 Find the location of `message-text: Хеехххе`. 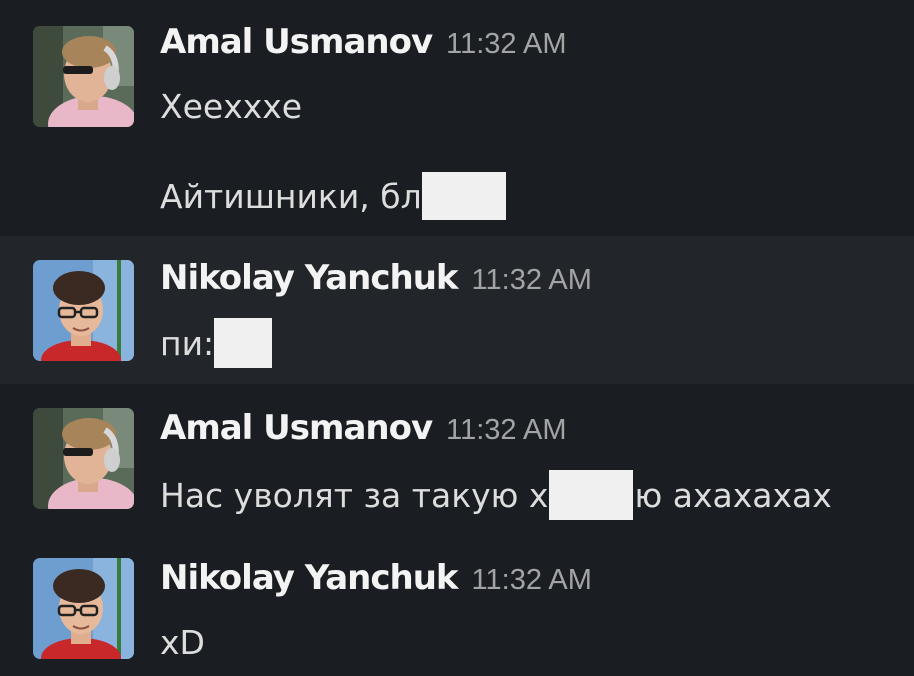

message-text: Хеехххе is located at coordinates (231, 106).